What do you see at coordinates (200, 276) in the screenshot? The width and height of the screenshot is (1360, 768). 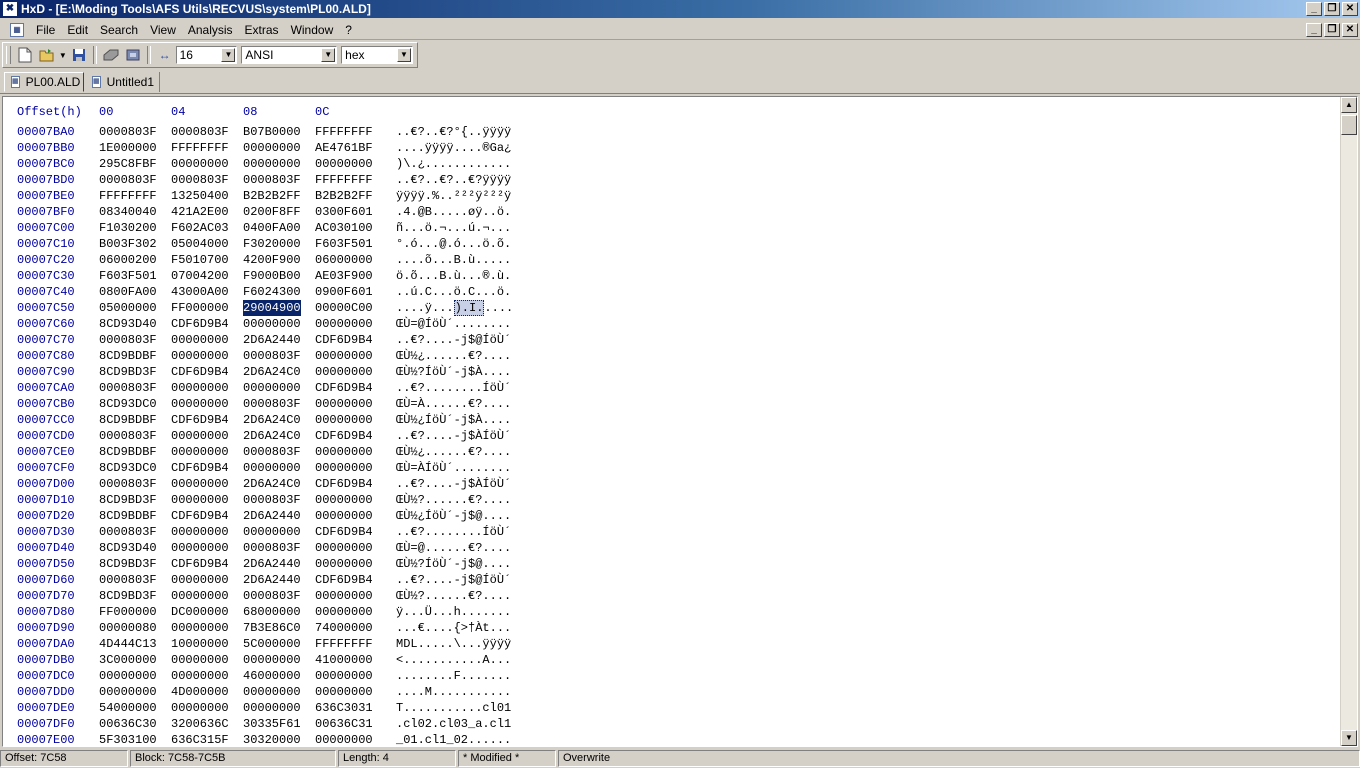 I see `hex-group: 07004200` at bounding box center [200, 276].